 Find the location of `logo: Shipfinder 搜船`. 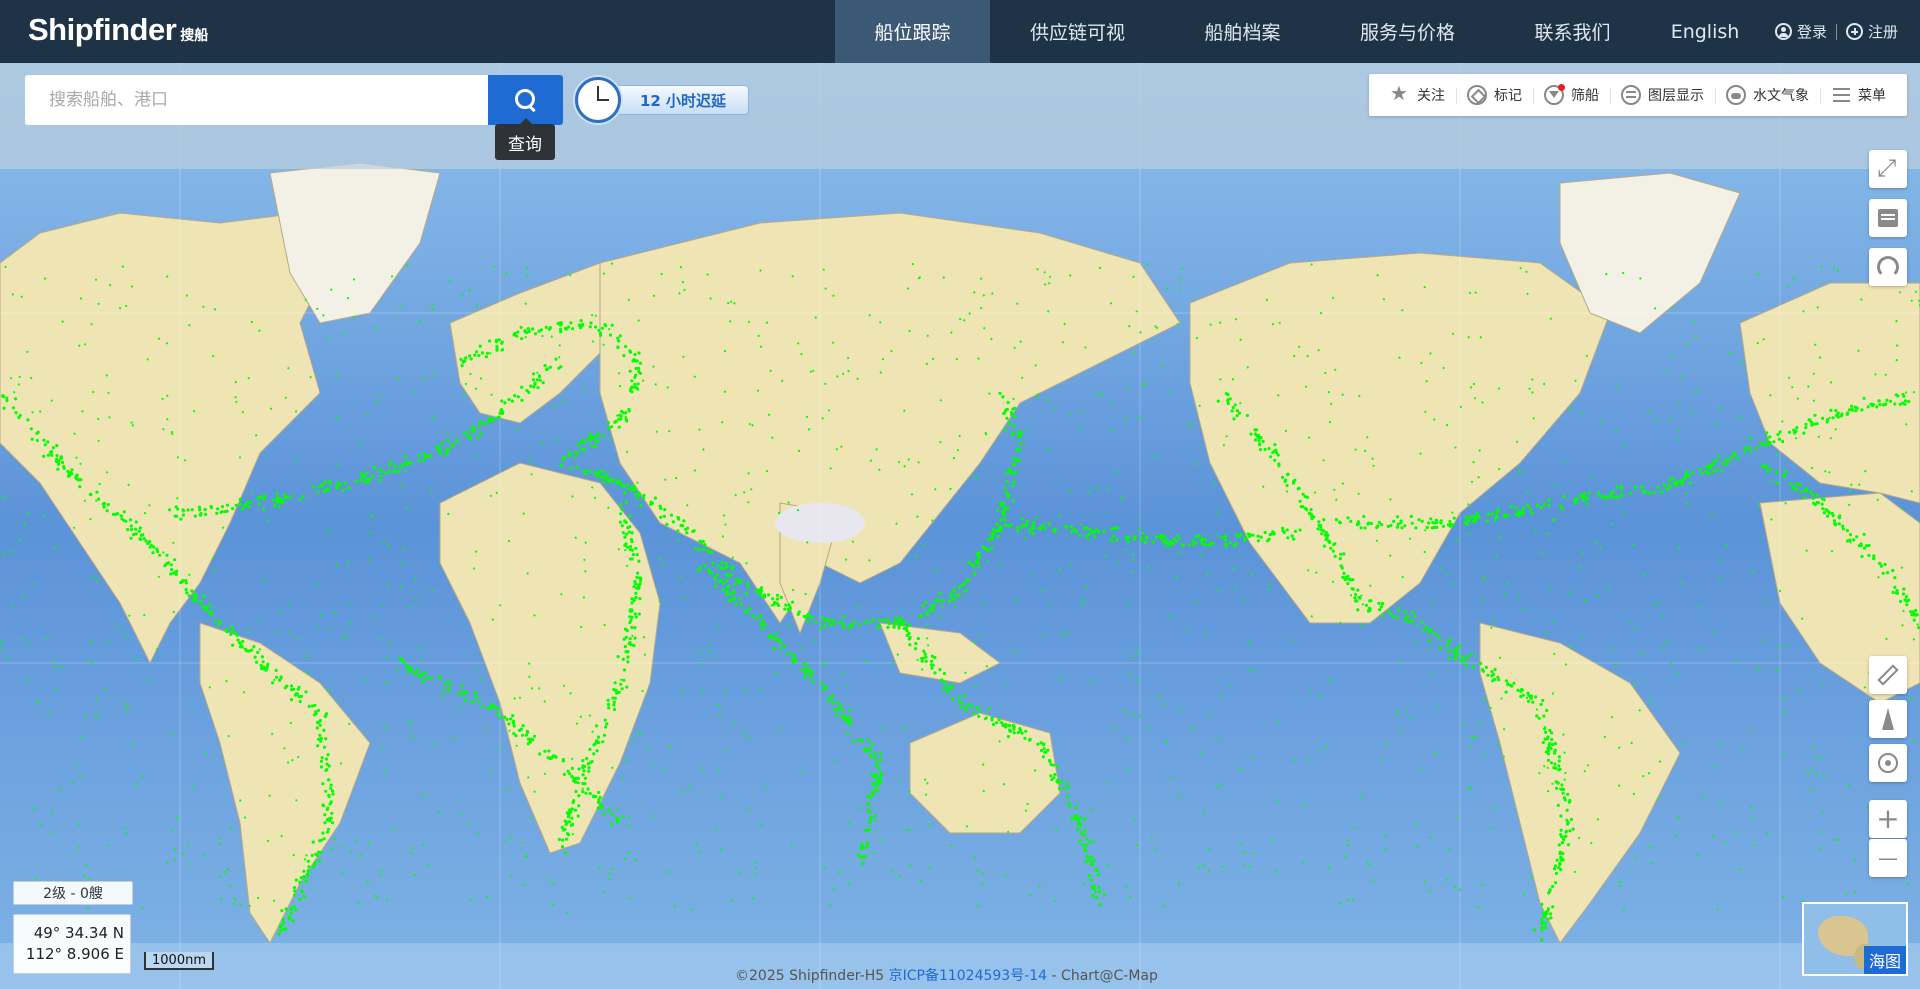

logo: Shipfinder 搜船 is located at coordinates (118, 30).